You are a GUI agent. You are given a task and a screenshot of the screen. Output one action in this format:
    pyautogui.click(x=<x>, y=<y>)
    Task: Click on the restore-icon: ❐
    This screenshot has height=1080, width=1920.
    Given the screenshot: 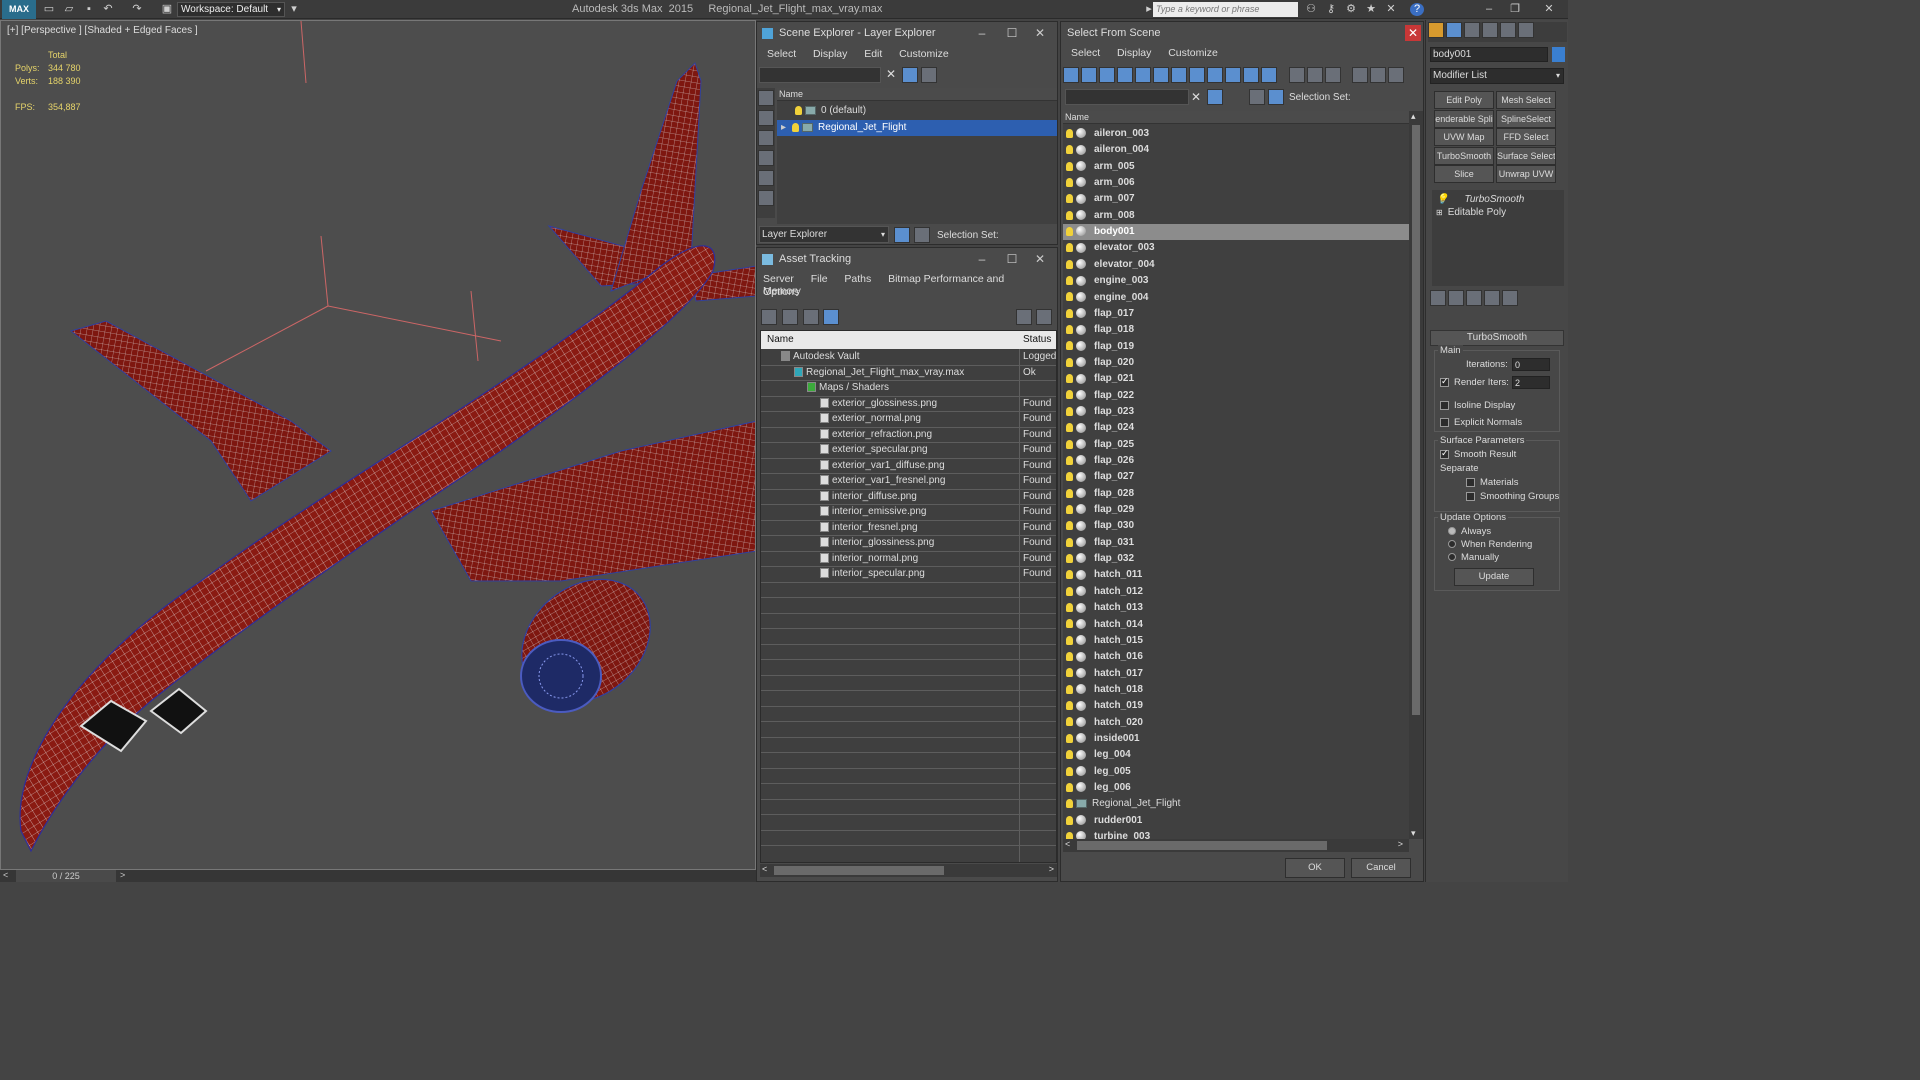 What is the action you would take?
    pyautogui.click(x=1515, y=9)
    